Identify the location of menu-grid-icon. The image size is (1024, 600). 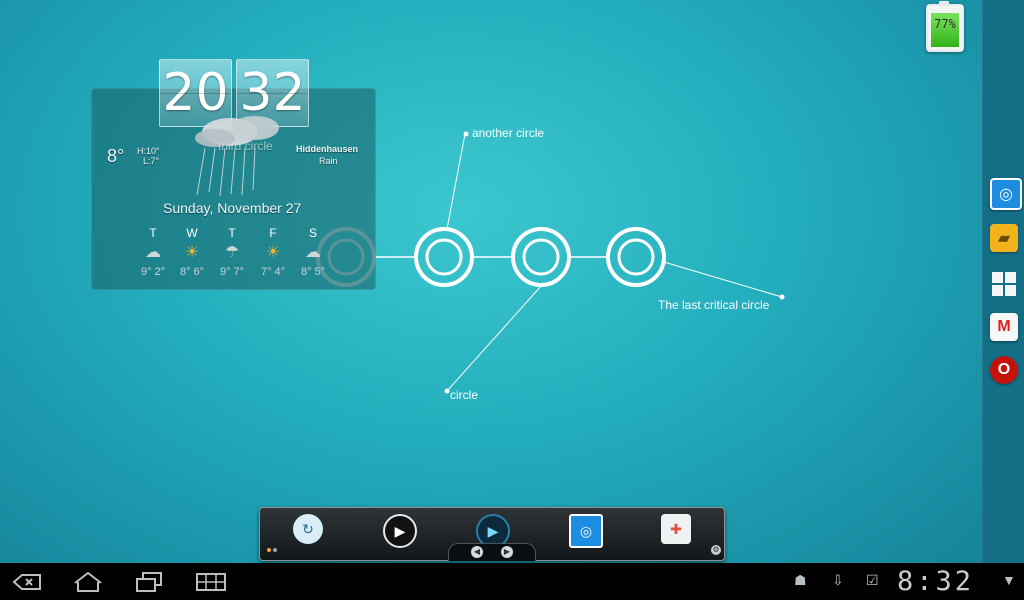
(211, 582).